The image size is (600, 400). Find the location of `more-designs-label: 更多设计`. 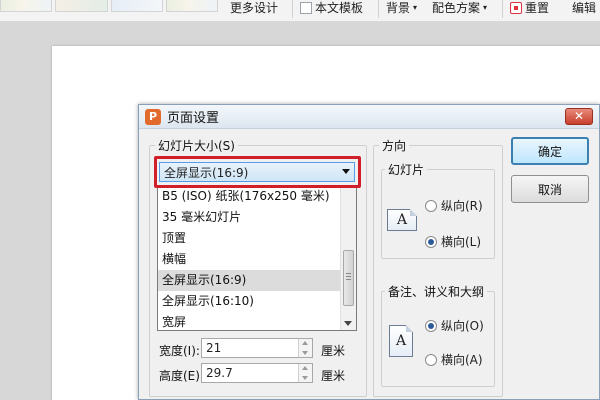

more-designs-label: 更多设计 is located at coordinates (254, 8).